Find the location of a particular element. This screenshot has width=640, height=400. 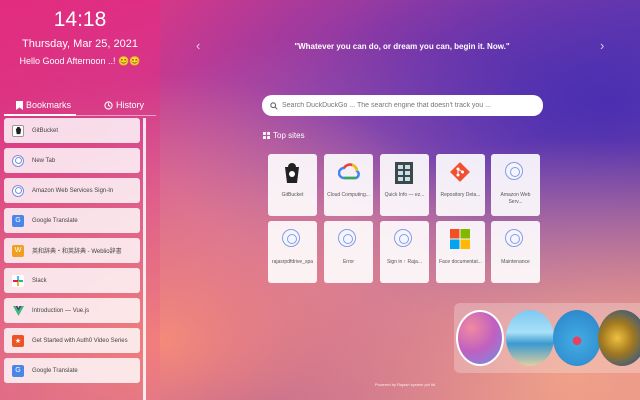

top-site-tile: Error is located at coordinates (348, 252).